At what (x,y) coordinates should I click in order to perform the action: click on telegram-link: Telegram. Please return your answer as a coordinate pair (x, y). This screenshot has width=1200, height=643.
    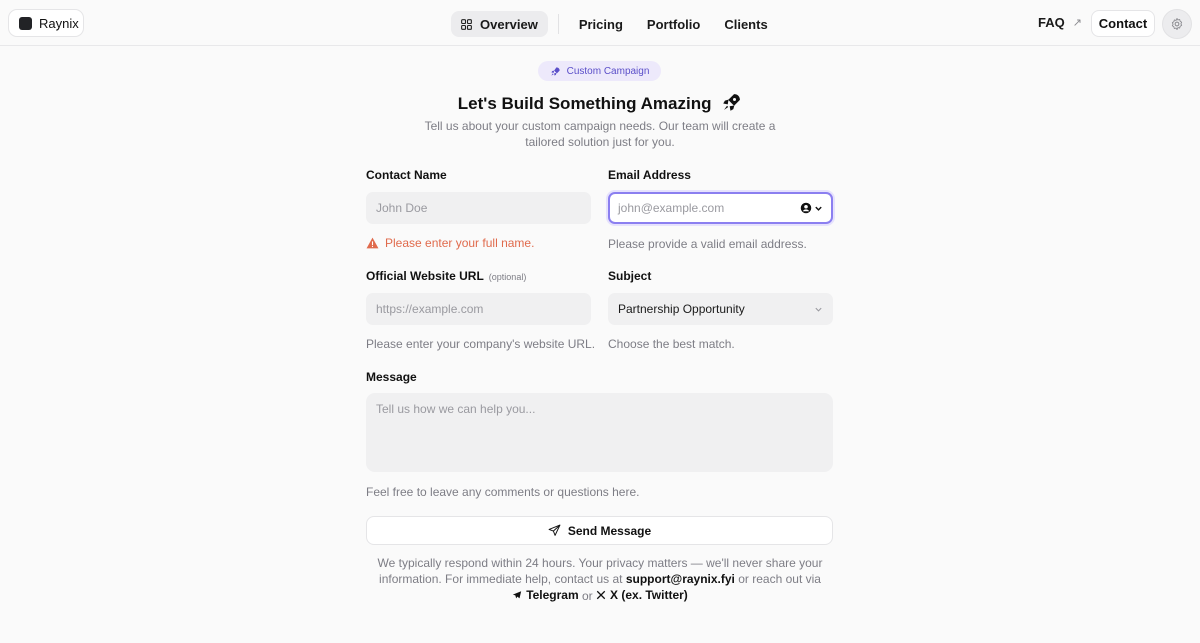
    Looking at the image, I should click on (545, 595).